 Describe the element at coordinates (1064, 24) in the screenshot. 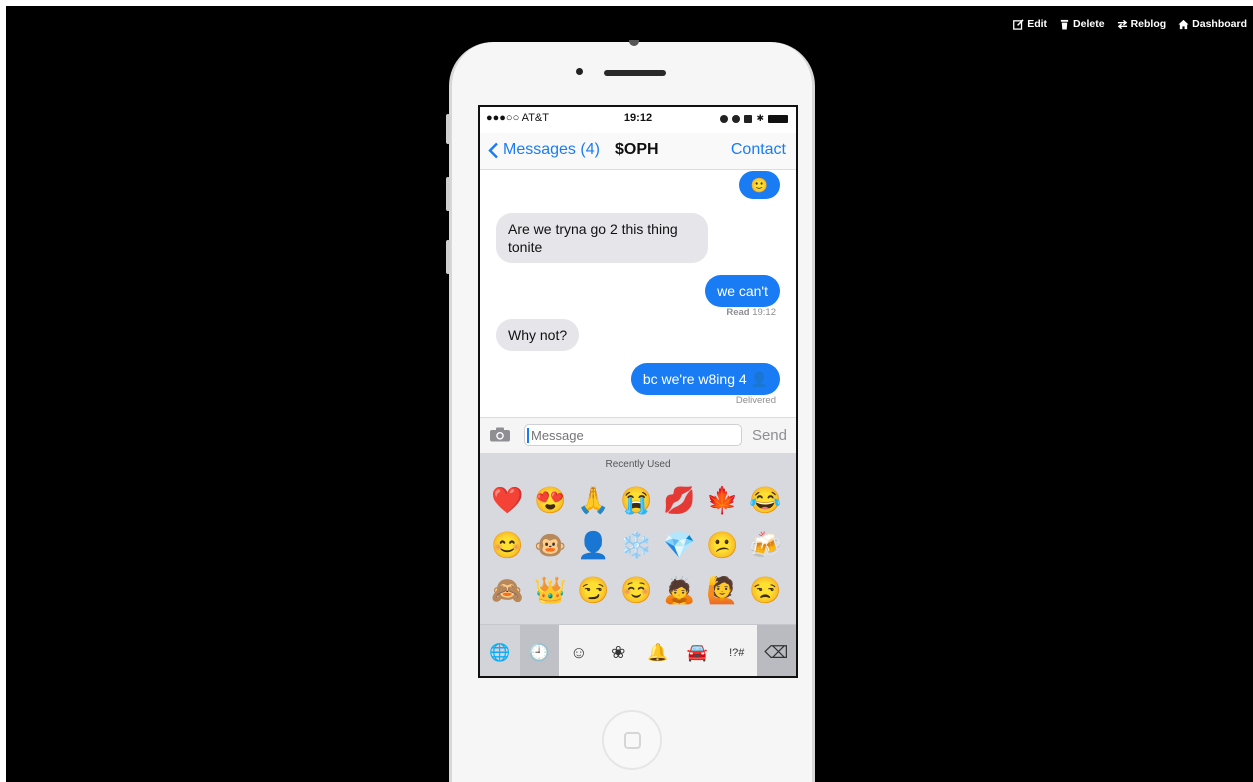

I see `trash-icon` at that location.